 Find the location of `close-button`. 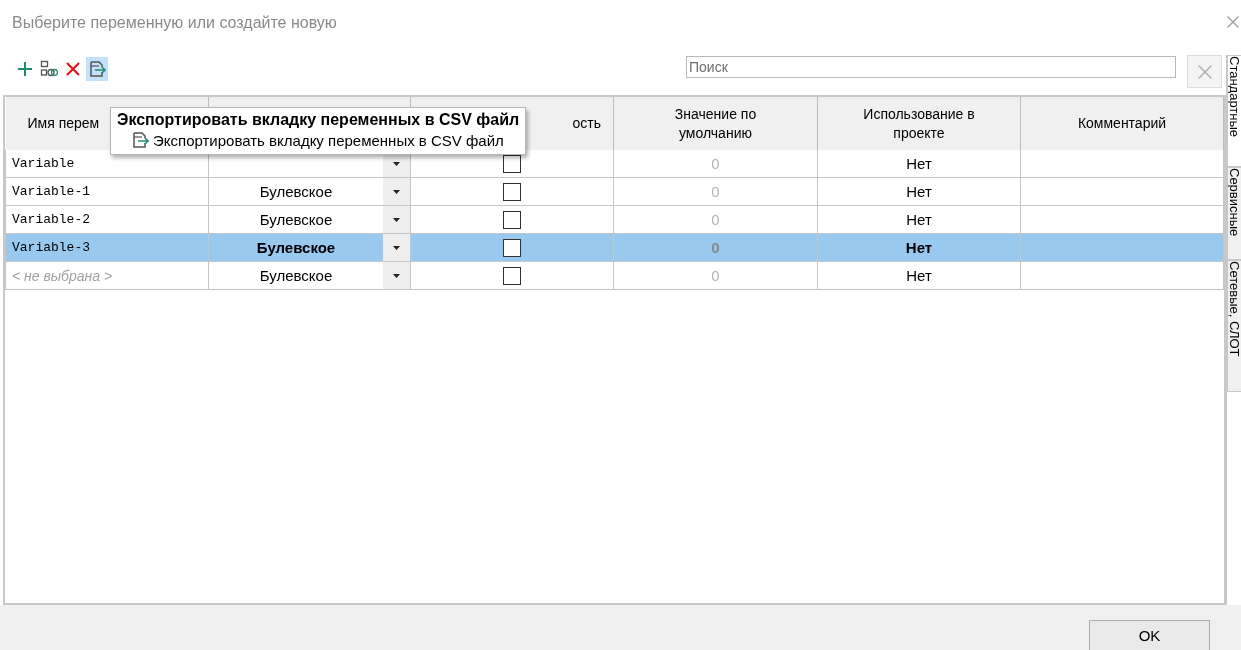

close-button is located at coordinates (1233, 22).